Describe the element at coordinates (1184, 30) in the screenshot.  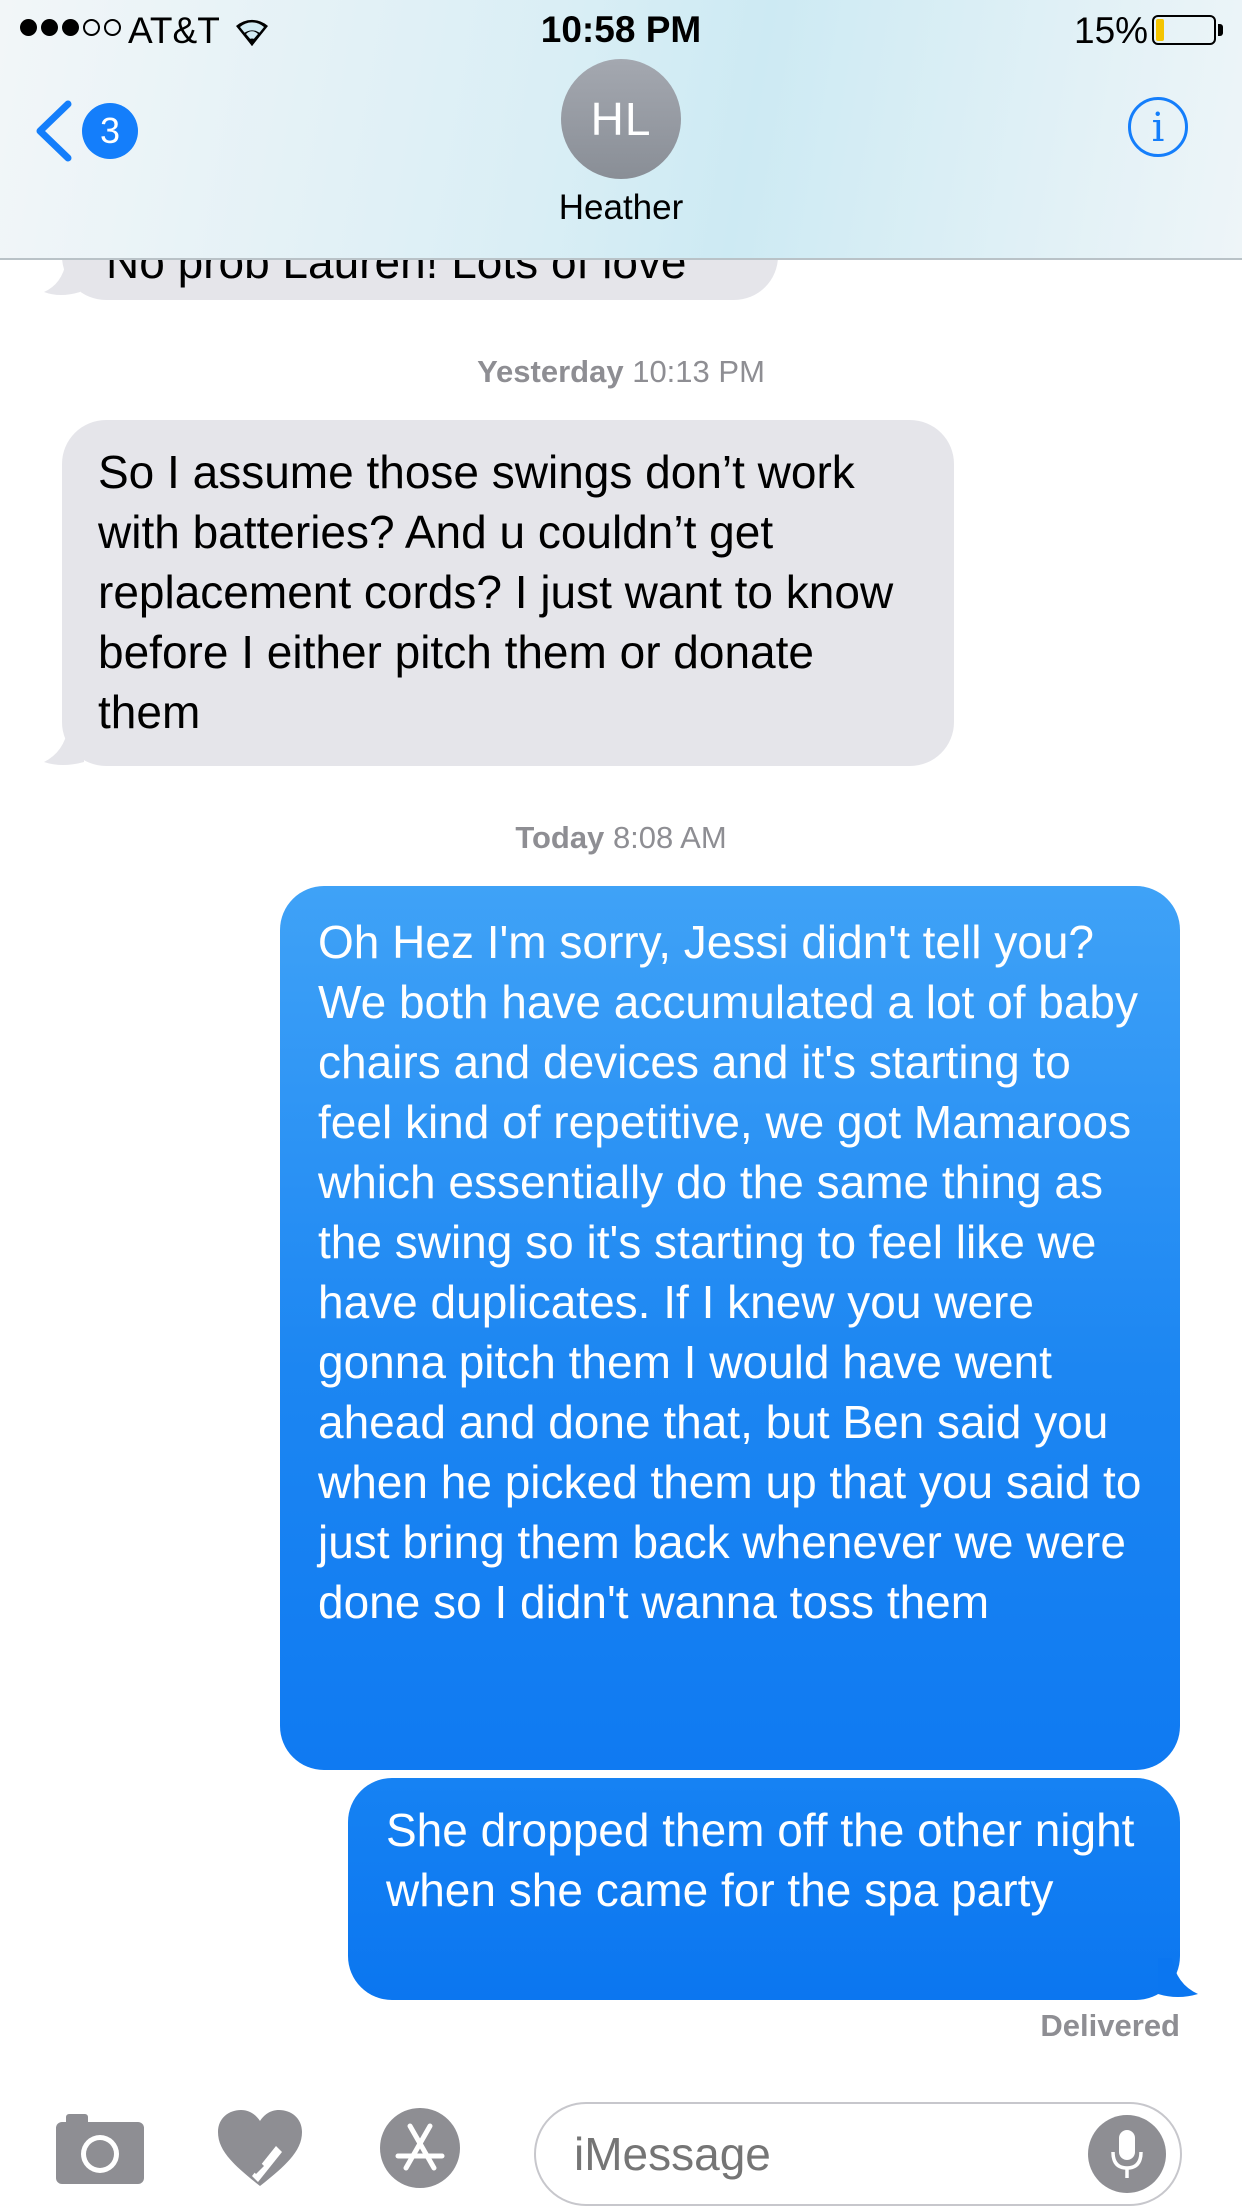
I see `battery-icon` at that location.